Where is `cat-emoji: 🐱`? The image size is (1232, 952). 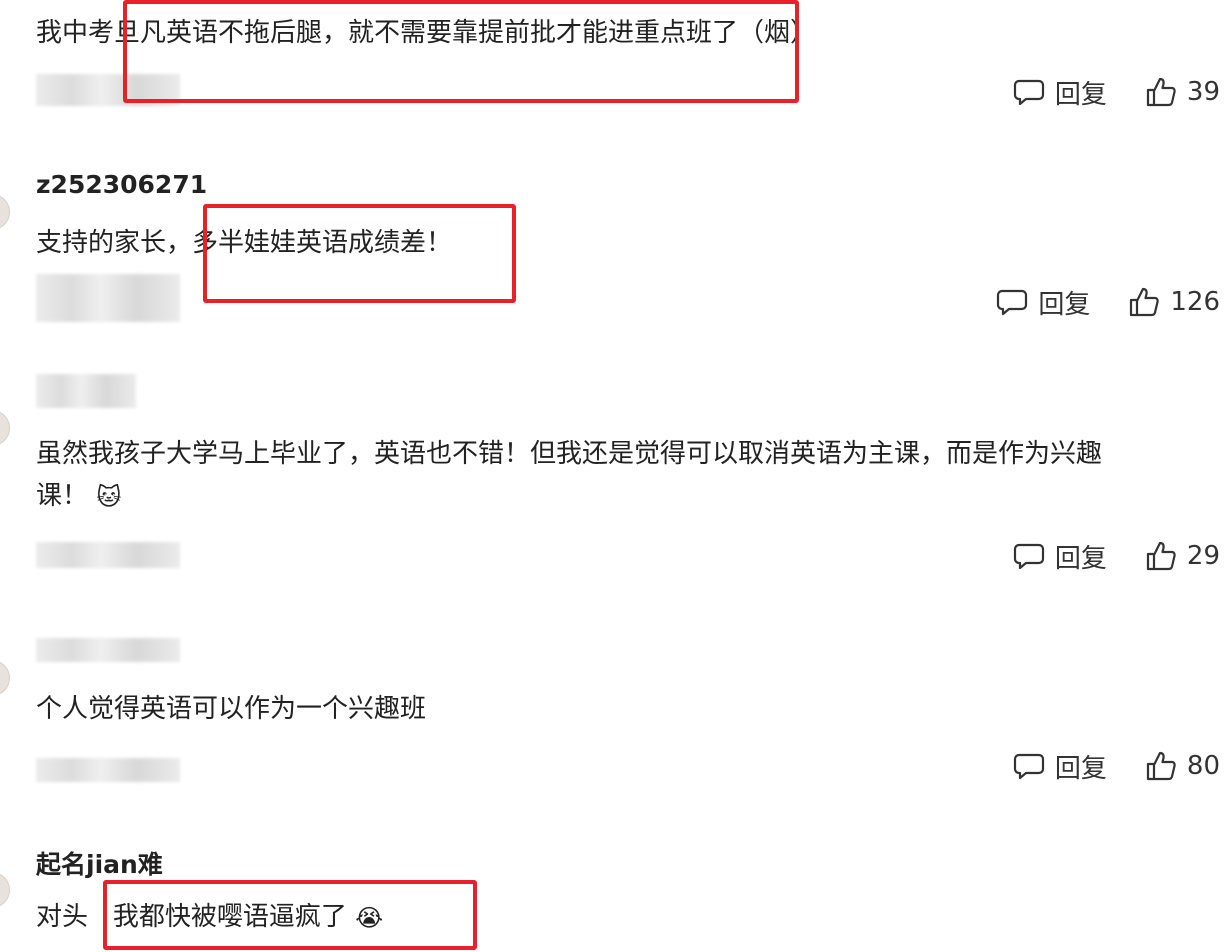
cat-emoji: 🐱 is located at coordinates (109, 496).